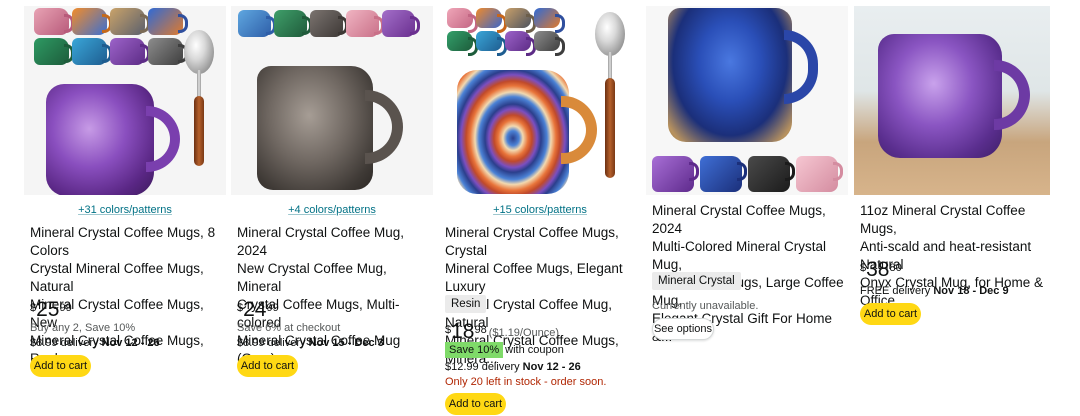  What do you see at coordinates (289, 328) in the screenshot?
I see `promo-text: Save 6% at checkout` at bounding box center [289, 328].